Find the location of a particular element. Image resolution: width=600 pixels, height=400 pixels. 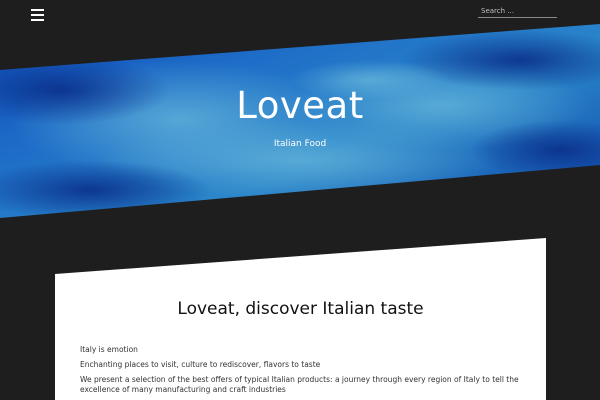

site-title: Loveat is located at coordinates (300, 105).